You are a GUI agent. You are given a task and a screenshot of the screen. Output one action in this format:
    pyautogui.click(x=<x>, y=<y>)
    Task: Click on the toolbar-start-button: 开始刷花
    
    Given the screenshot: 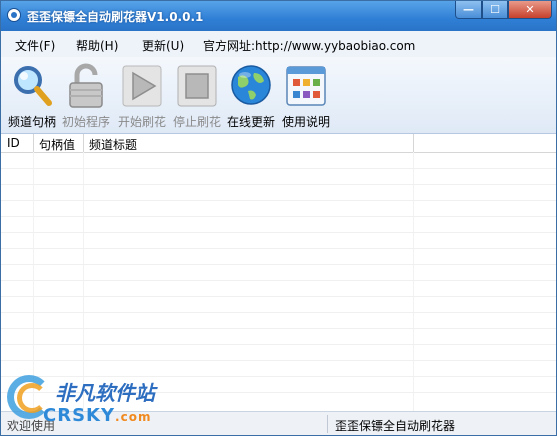 What is the action you would take?
    pyautogui.click(x=142, y=96)
    